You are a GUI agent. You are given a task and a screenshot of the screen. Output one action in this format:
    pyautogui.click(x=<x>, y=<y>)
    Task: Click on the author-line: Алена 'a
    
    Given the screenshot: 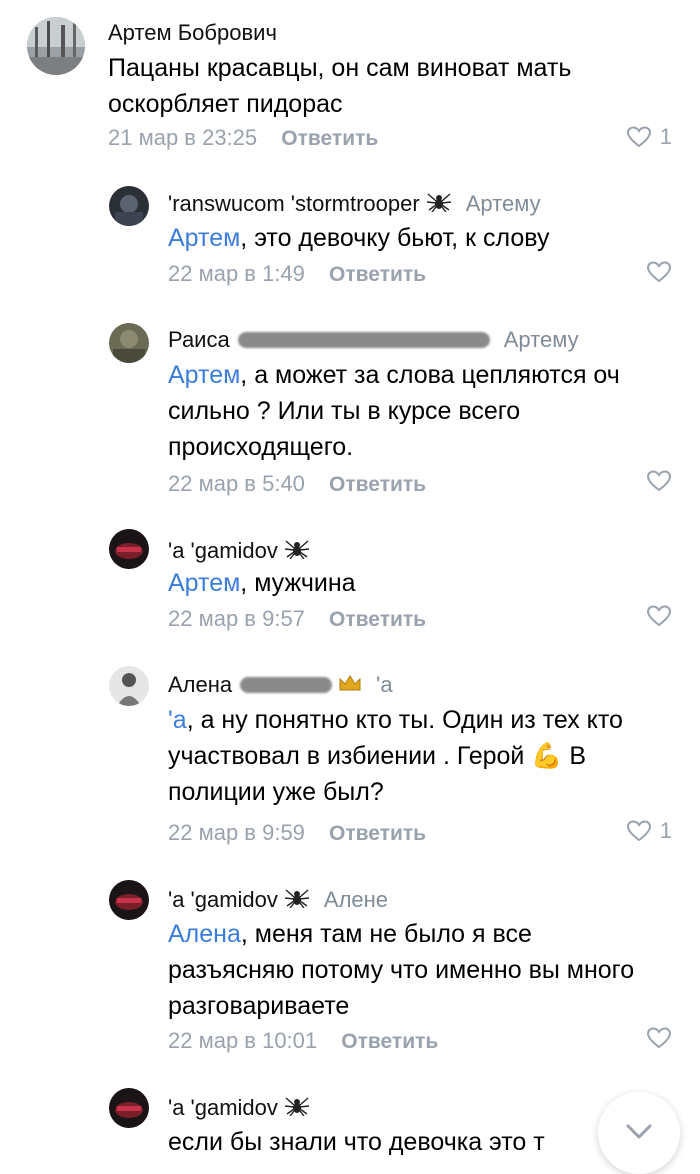 What is the action you would take?
    pyautogui.click(x=280, y=685)
    